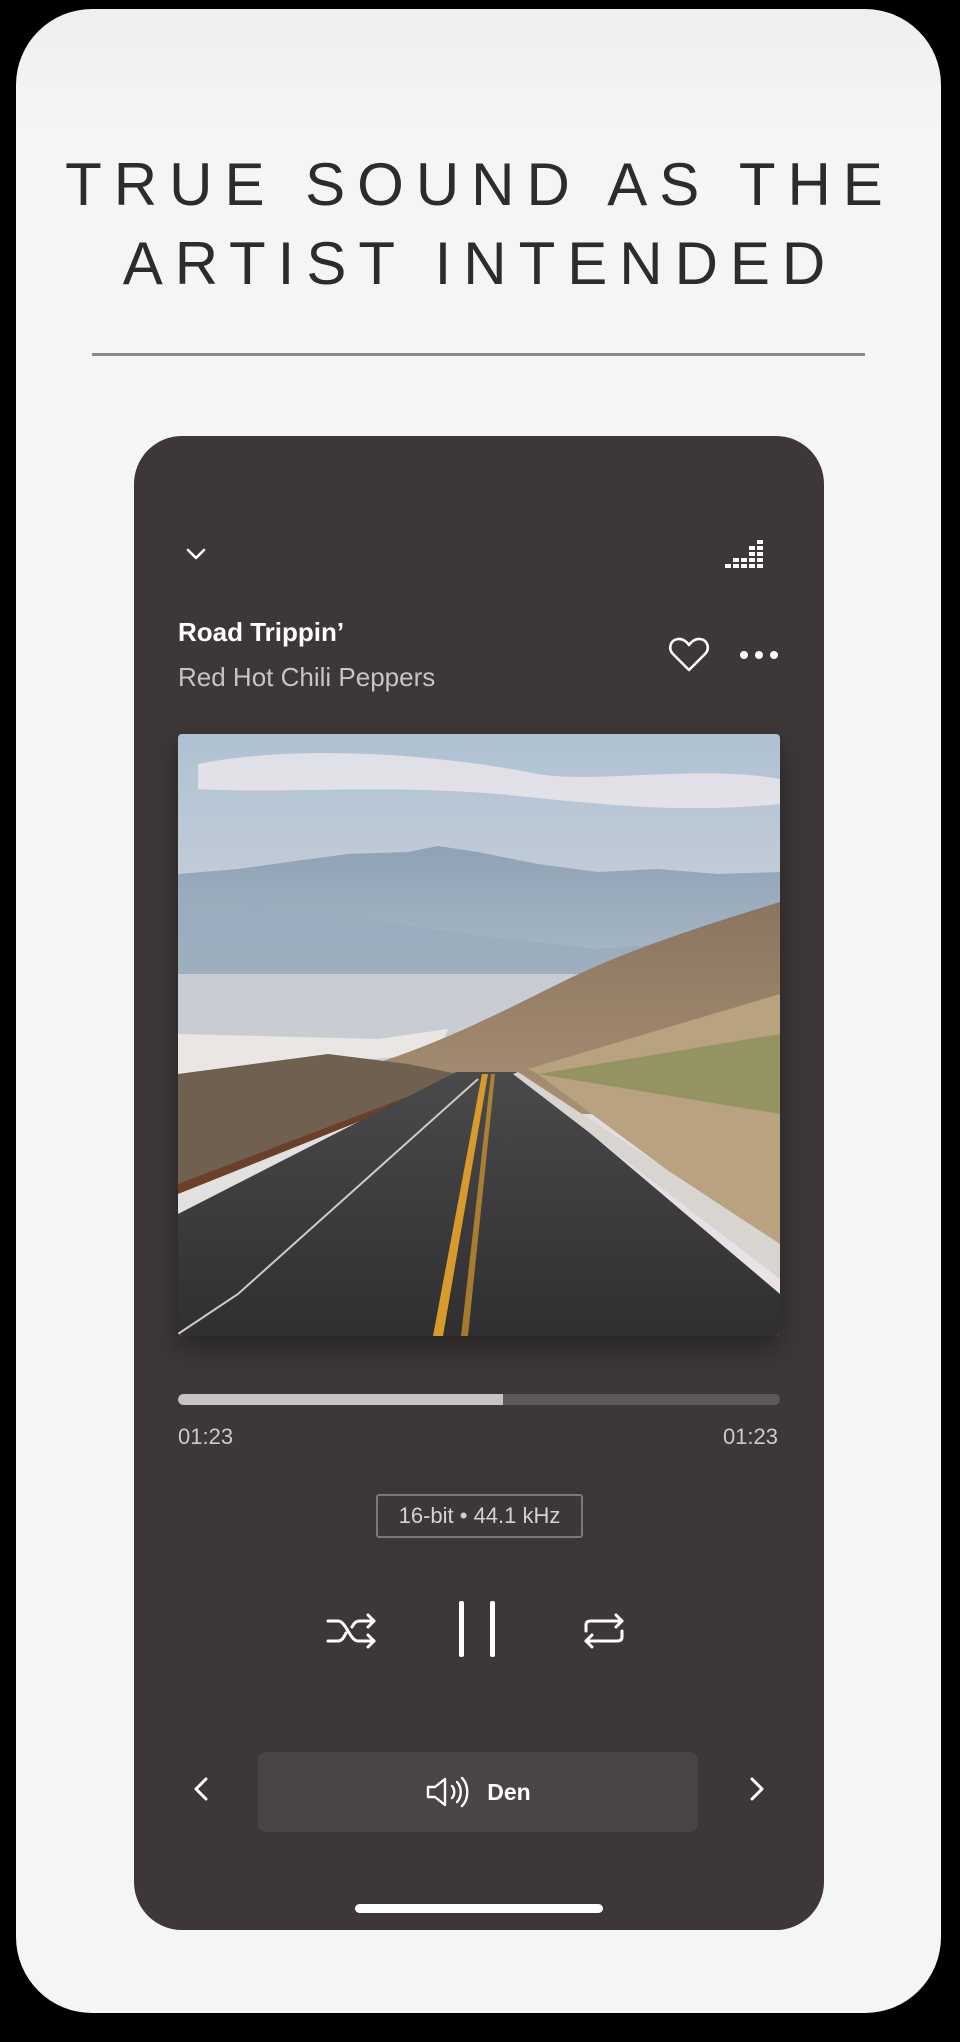 Image resolution: width=960 pixels, height=2042 pixels. I want to click on audio-quality-badge: 16-bit • 44.1 kHz, so click(479, 1516).